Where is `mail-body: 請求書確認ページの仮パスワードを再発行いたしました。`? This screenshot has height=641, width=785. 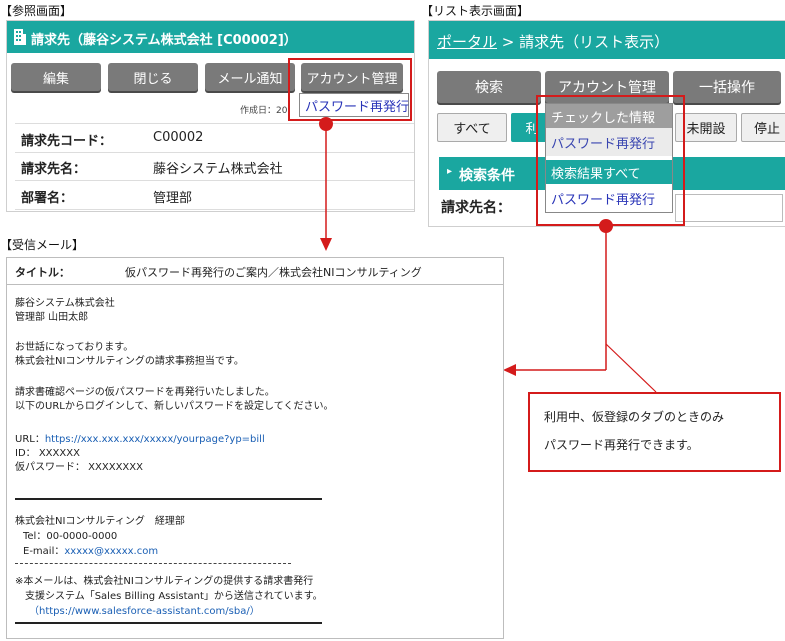 mail-body: 請求書確認ページの仮パスワードを再発行いたしました。 is located at coordinates (145, 392).